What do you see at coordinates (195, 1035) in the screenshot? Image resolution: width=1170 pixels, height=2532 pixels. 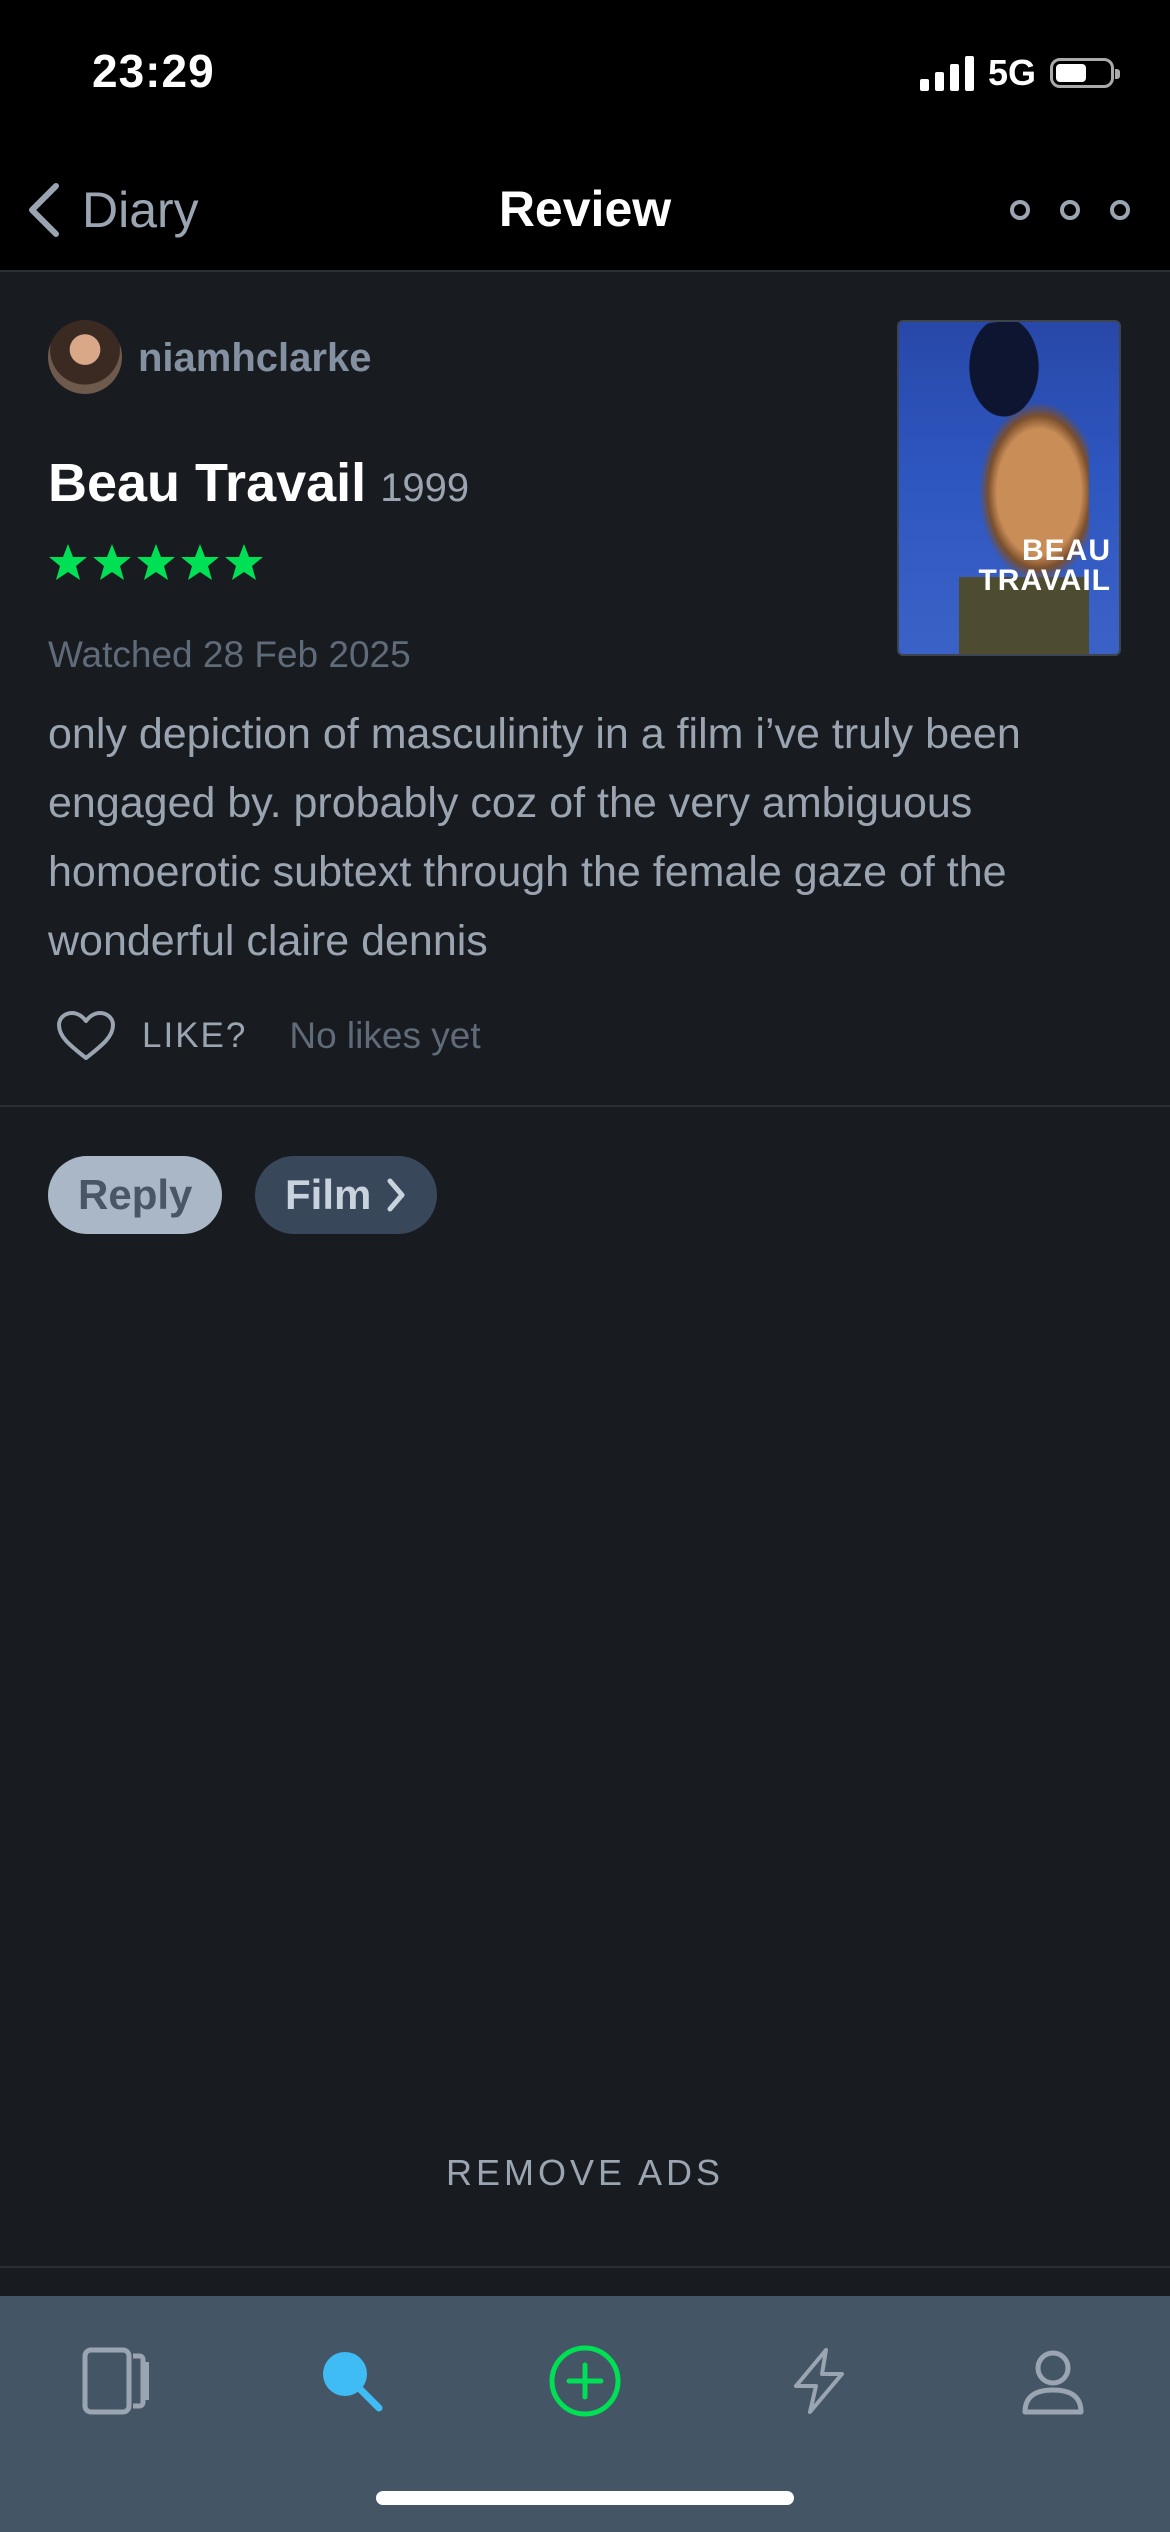 I see `like-label: LIKE?` at bounding box center [195, 1035].